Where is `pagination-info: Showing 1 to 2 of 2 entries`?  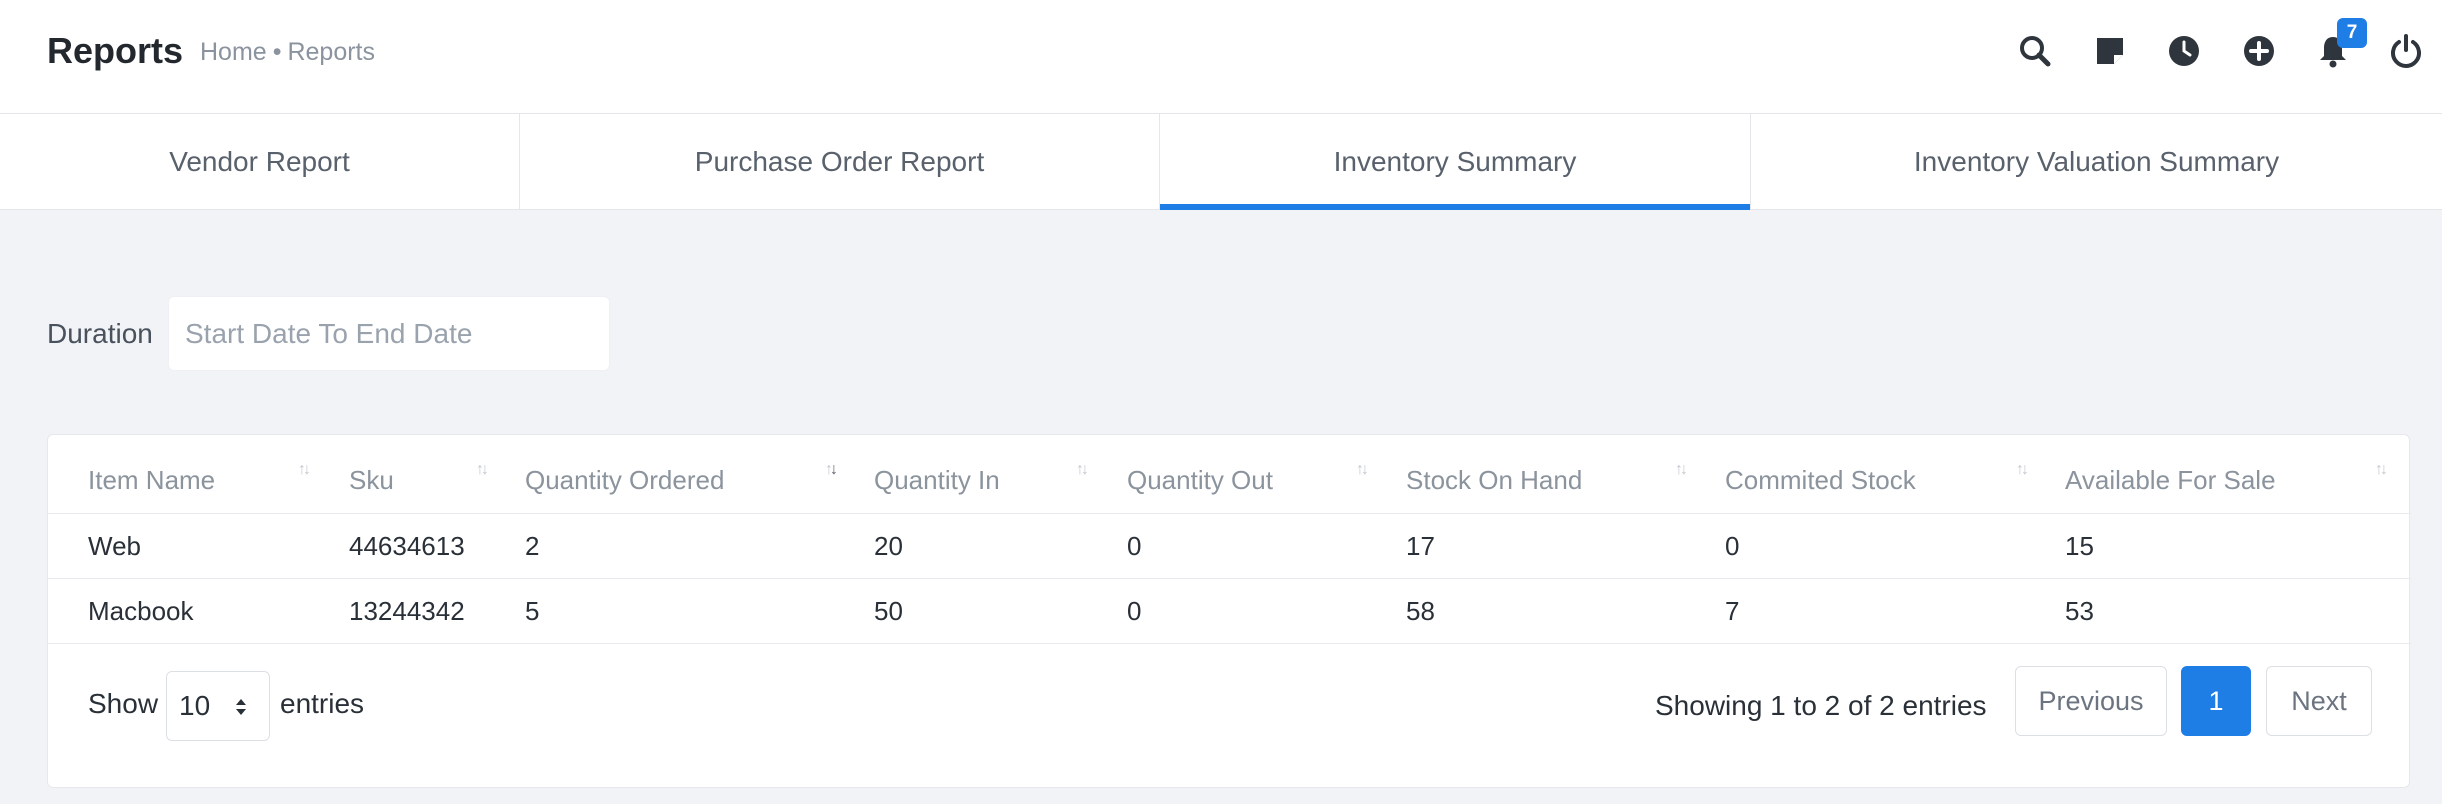 pagination-info: Showing 1 to 2 of 2 entries is located at coordinates (1821, 705).